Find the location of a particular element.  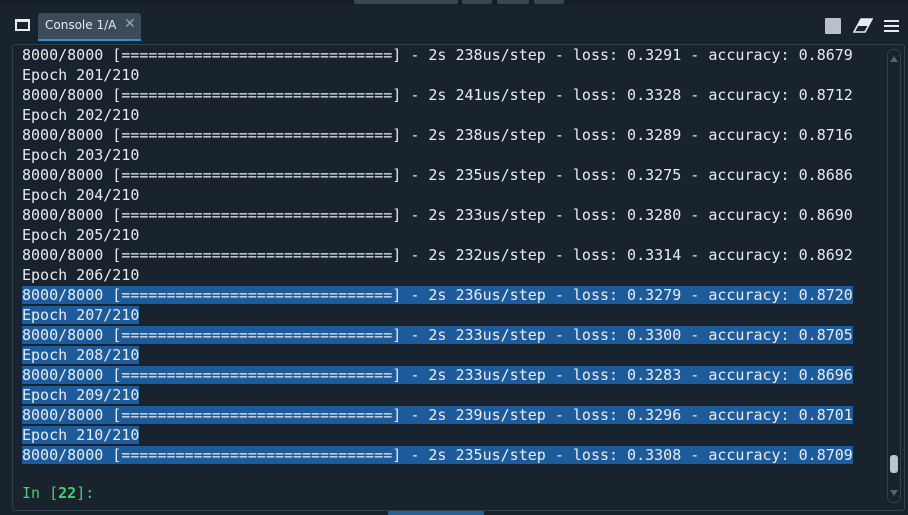

output-line: Epoch 210/210 is located at coordinates (452, 435).